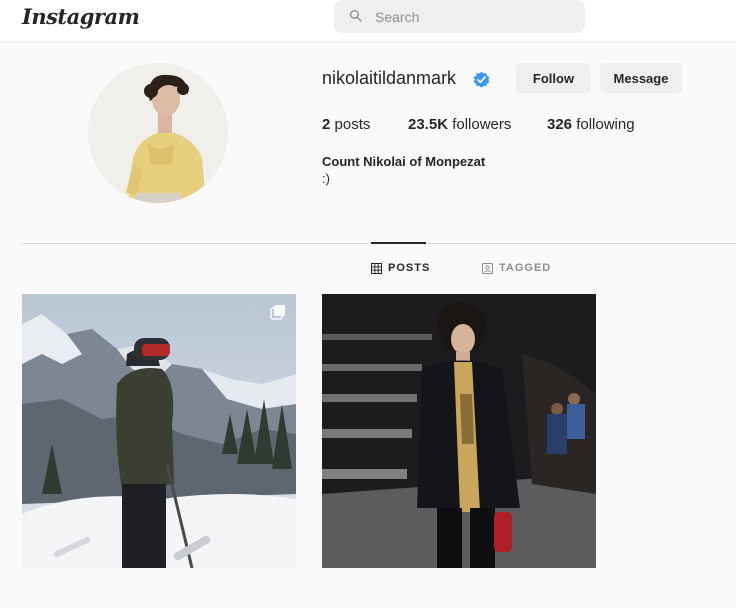 This screenshot has width=736, height=608. Describe the element at coordinates (404, 161) in the screenshot. I see `profile-full-name: Count Nikolai of Monpezat` at that location.